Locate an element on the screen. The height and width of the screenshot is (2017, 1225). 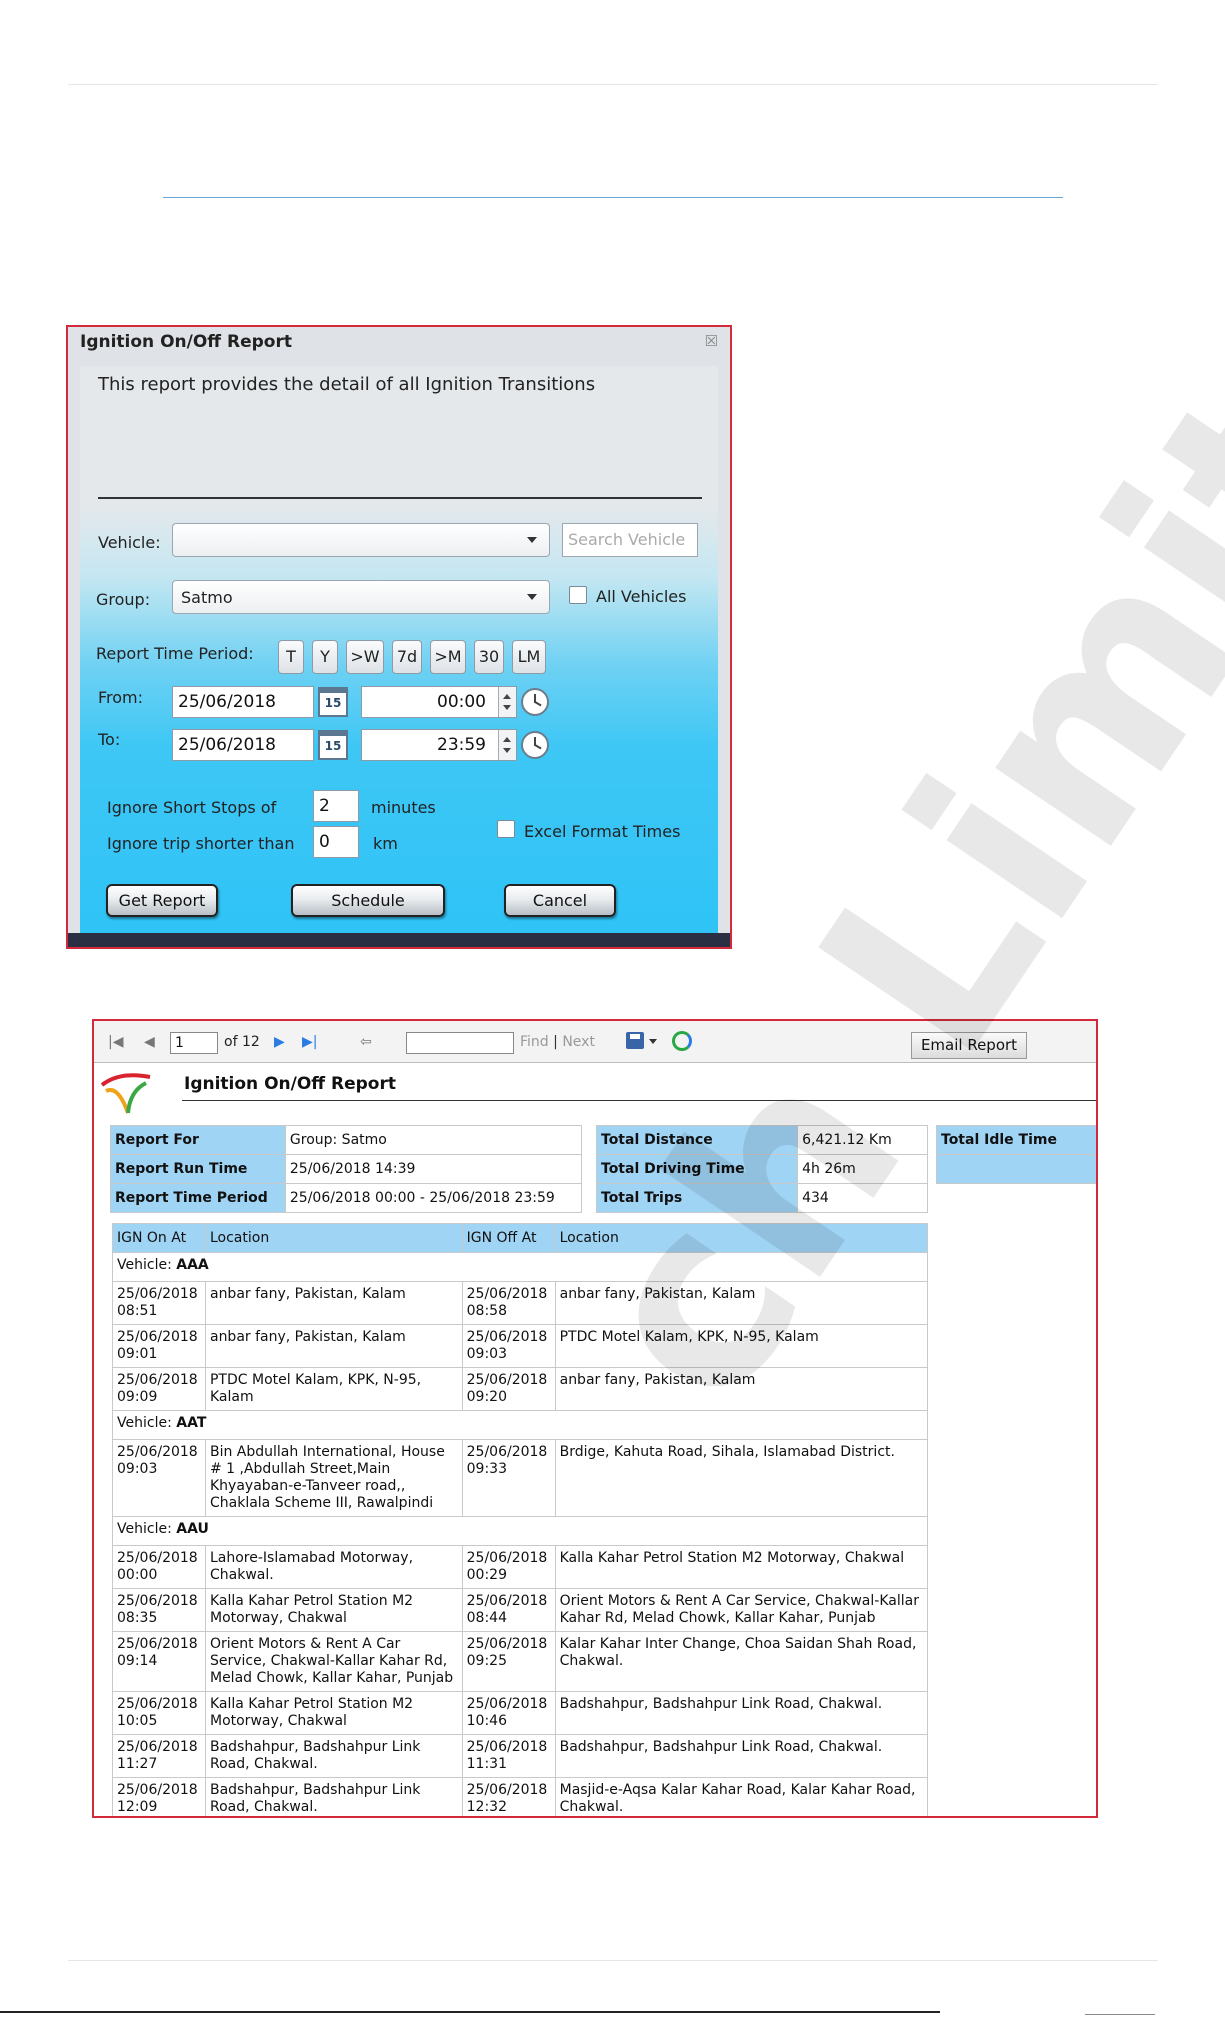
cancel-button: Cancel is located at coordinates (560, 900).